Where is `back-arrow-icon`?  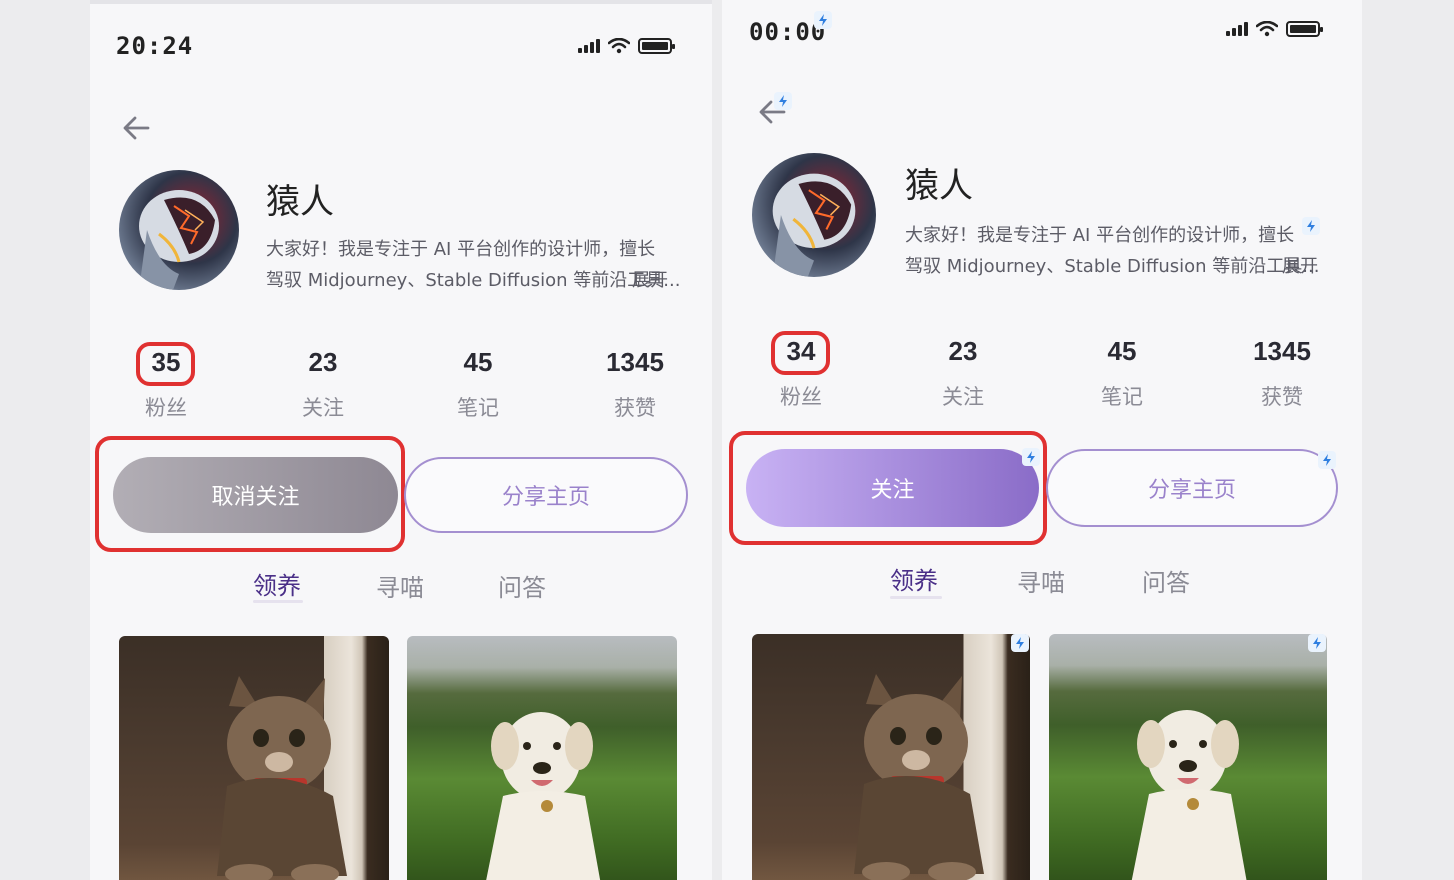
back-arrow-icon is located at coordinates (136, 128).